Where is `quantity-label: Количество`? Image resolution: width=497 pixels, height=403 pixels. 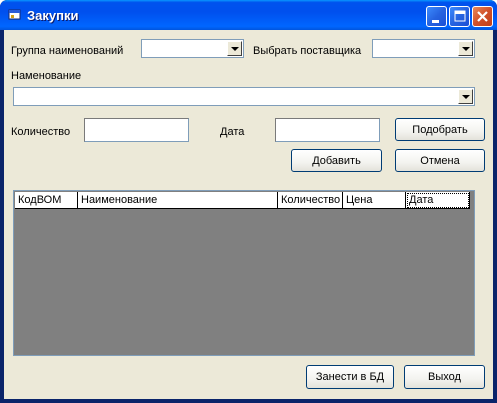
quantity-label: Количество is located at coordinates (41, 132).